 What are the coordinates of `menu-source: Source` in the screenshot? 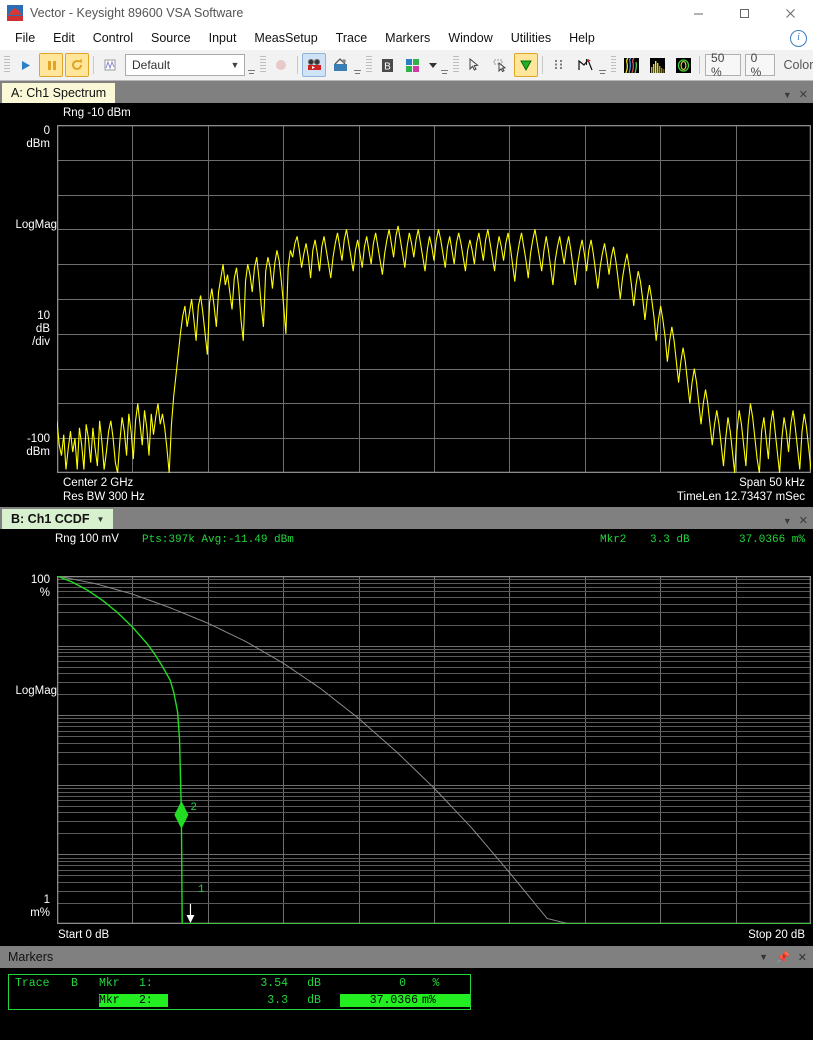 It's located at (171, 38).